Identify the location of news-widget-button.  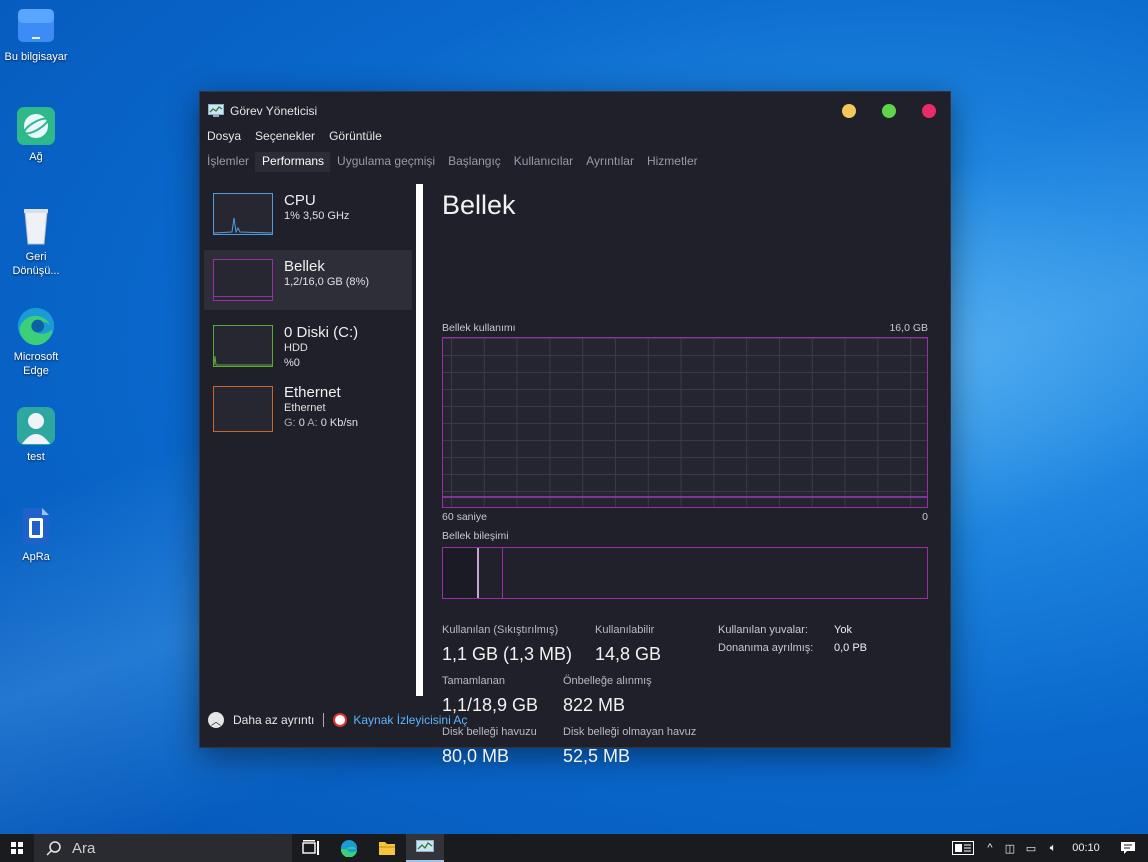
(963, 848).